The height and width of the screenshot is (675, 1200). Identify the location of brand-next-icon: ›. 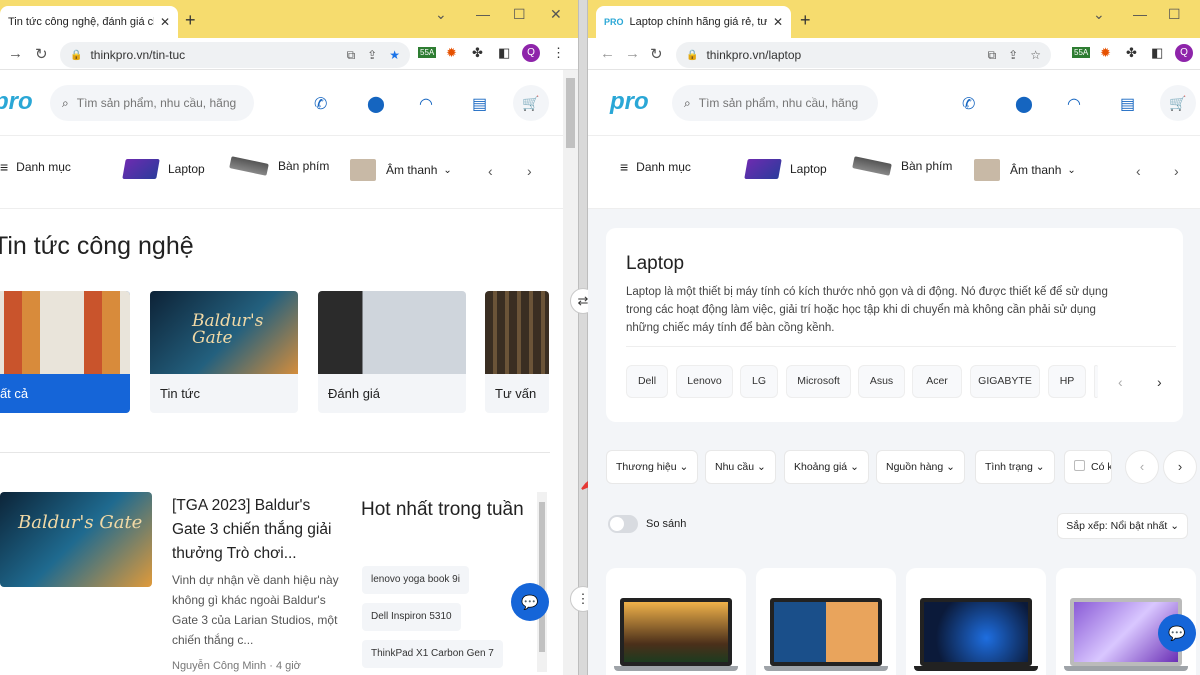
(1159, 382).